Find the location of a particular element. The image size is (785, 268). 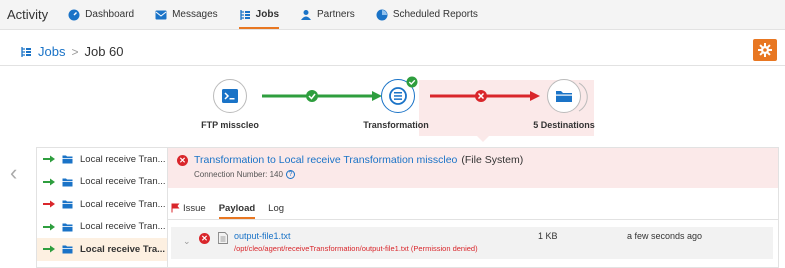

partners-icon is located at coordinates (306, 14).